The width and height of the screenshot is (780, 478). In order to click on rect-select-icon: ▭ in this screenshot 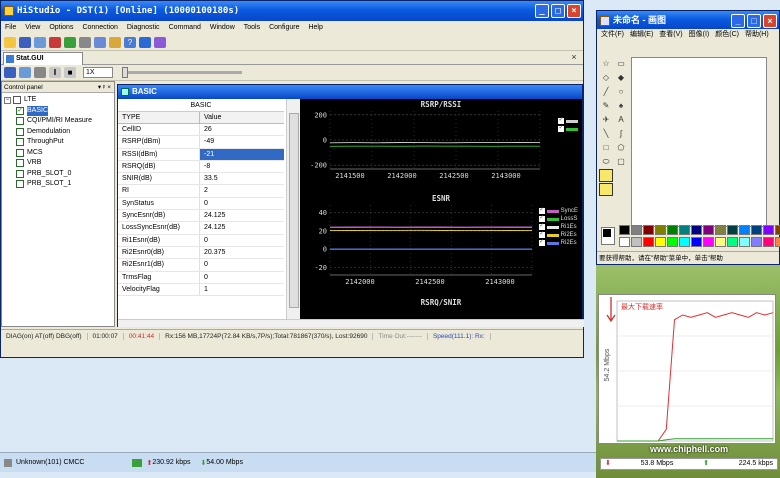, I will do `click(621, 63)`.